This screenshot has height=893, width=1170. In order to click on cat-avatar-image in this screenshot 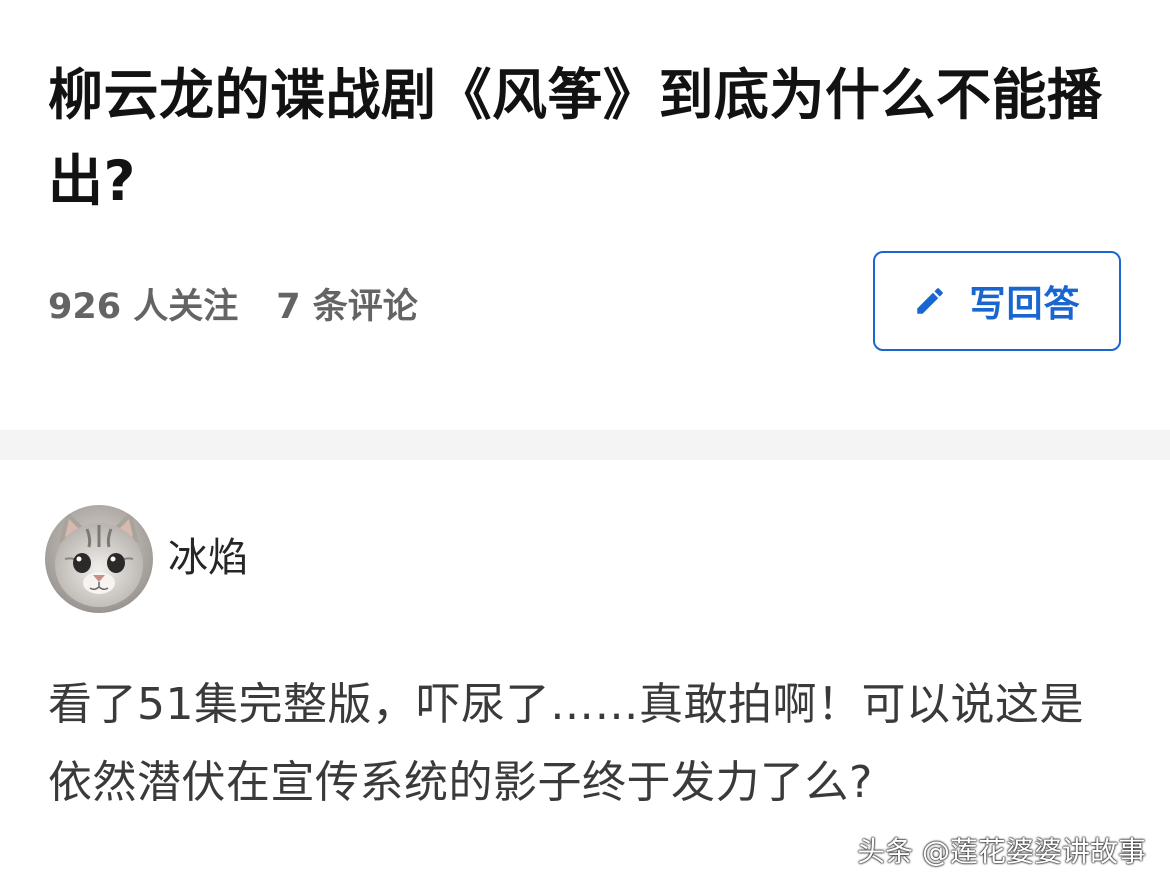, I will do `click(99, 559)`.